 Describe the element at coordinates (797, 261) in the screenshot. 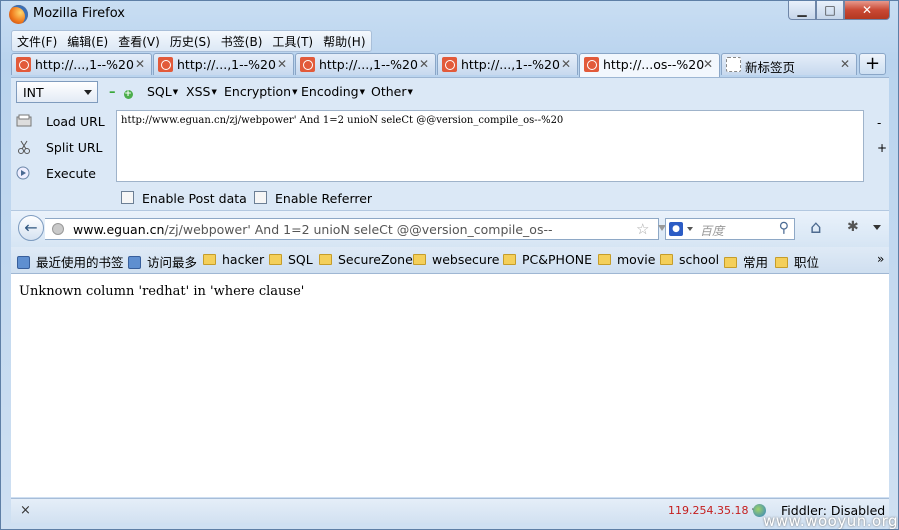

I see `bookmark-folder-jobs: 职位` at that location.